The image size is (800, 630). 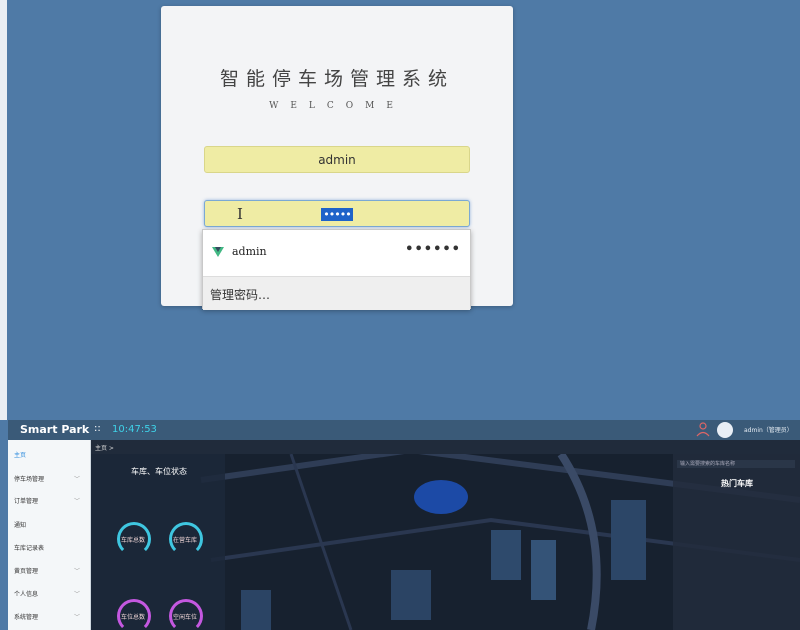 What do you see at coordinates (26, 593) in the screenshot?
I see `sidebar-item: 个人信息` at bounding box center [26, 593].